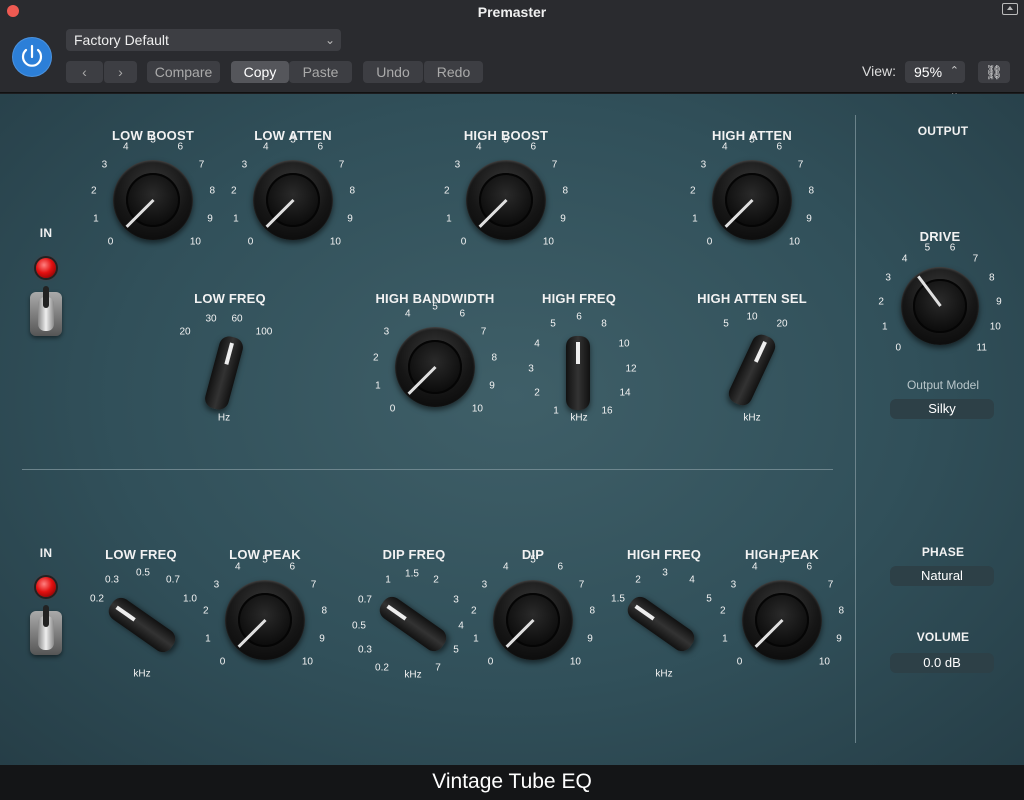  I want to click on high-atten-sel-tick-1: 10, so click(752, 317).